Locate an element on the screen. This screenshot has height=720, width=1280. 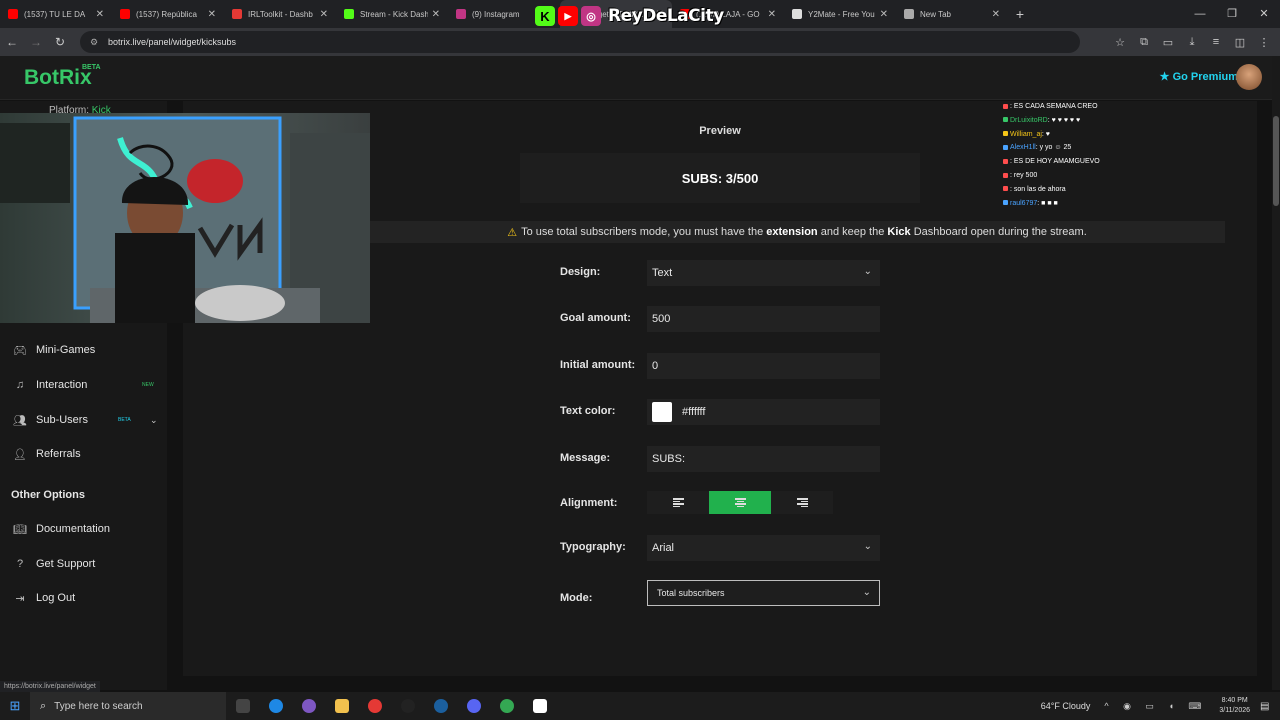
reload-icon: ↻ is located at coordinates (60, 42).